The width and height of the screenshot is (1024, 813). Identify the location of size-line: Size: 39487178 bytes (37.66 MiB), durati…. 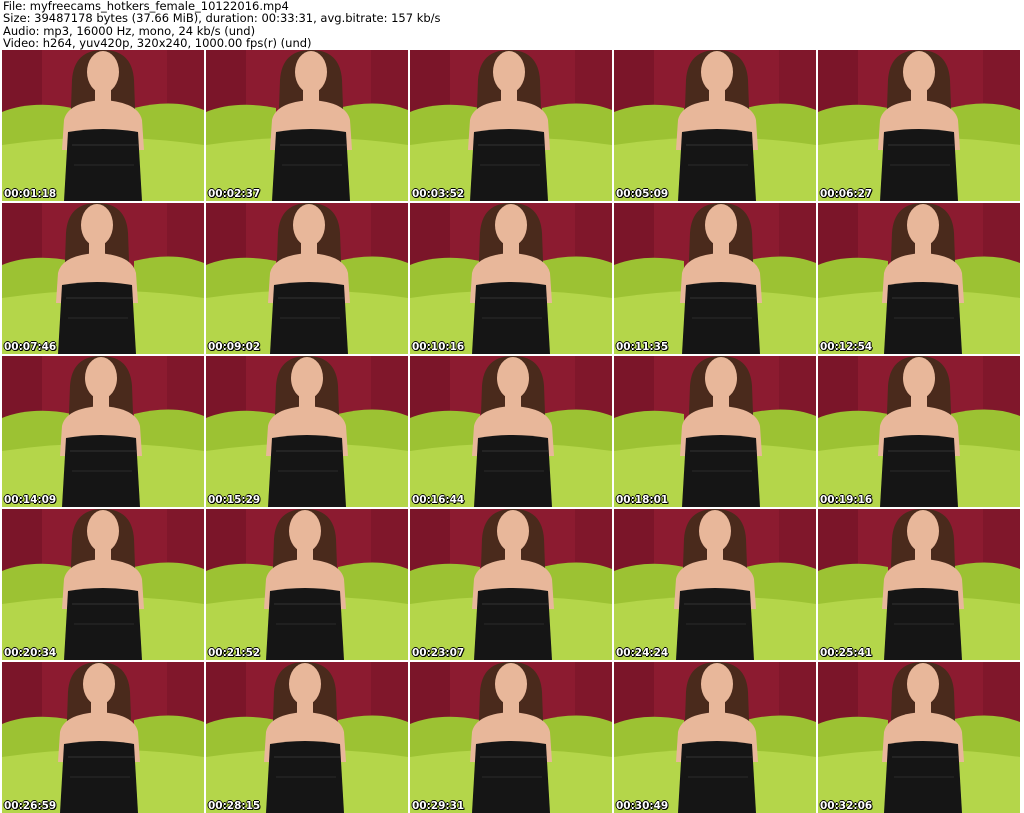
(222, 18).